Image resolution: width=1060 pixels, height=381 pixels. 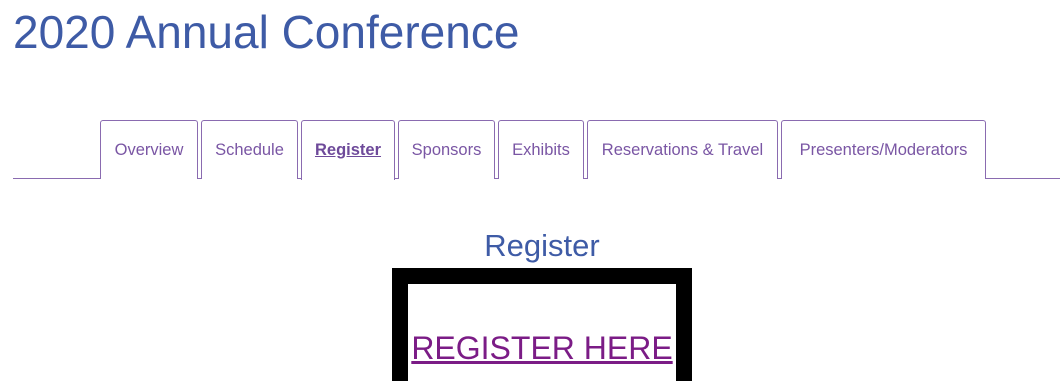 What do you see at coordinates (149, 149) in the screenshot?
I see `tab-overview: Overview` at bounding box center [149, 149].